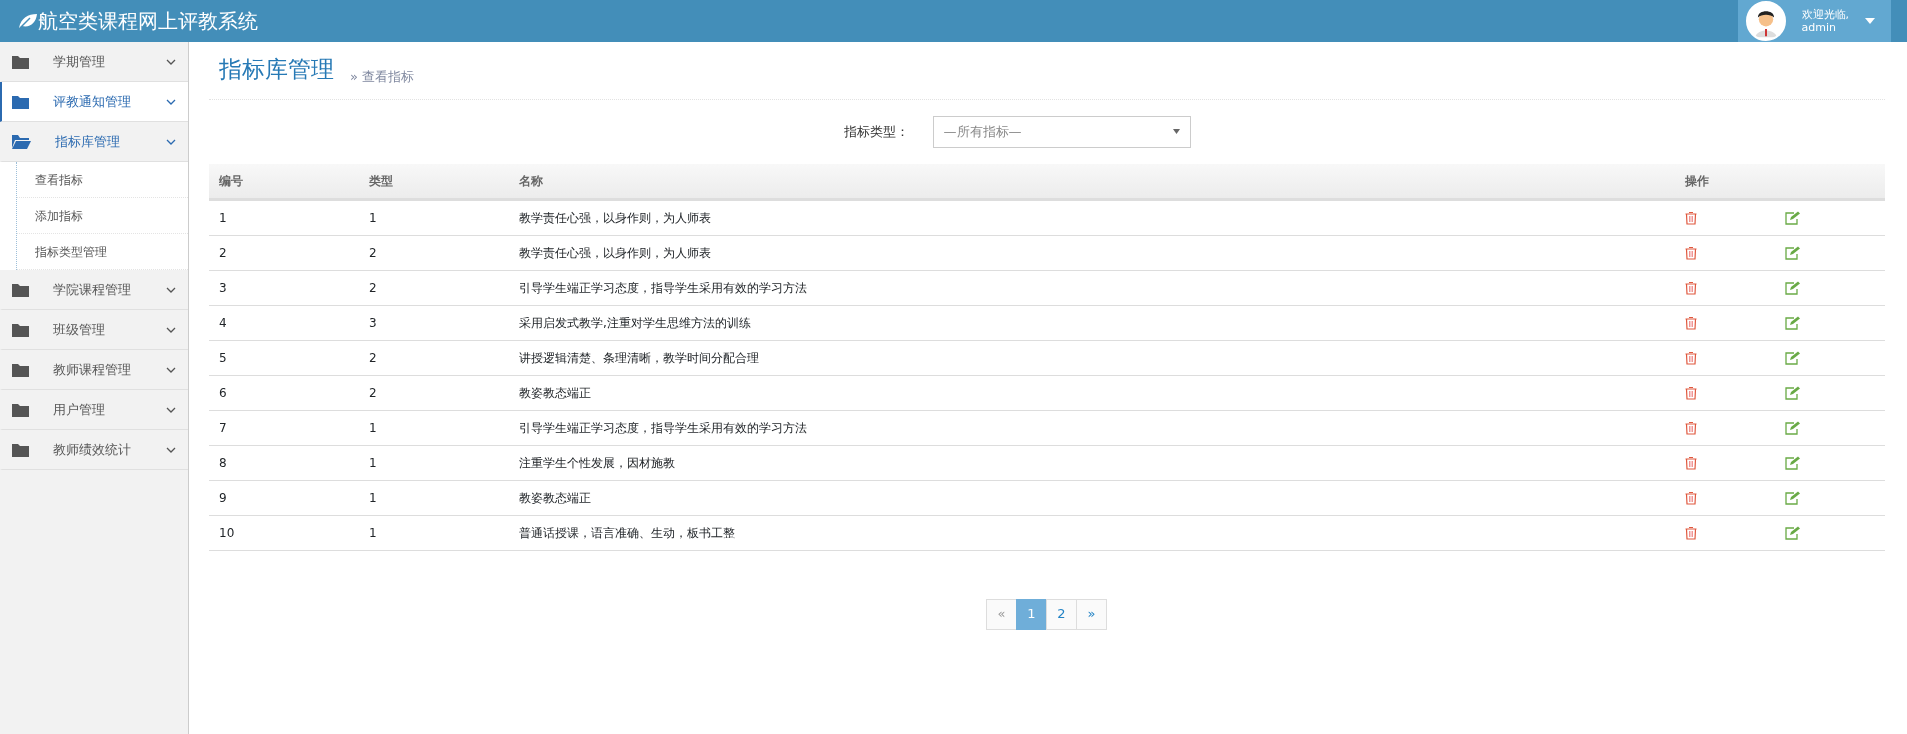  What do you see at coordinates (1819, 28) in the screenshot?
I see `user-name: admin` at bounding box center [1819, 28].